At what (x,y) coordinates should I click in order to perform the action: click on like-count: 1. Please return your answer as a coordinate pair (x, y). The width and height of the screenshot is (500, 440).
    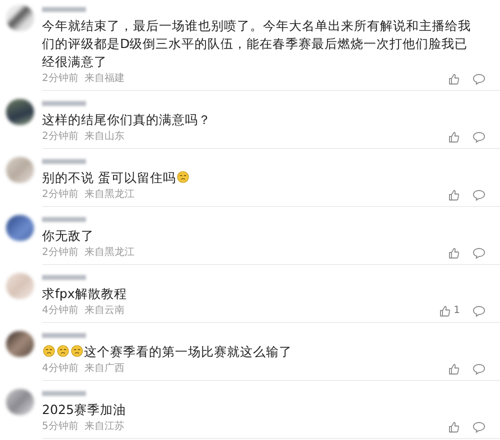
    Looking at the image, I should click on (457, 311).